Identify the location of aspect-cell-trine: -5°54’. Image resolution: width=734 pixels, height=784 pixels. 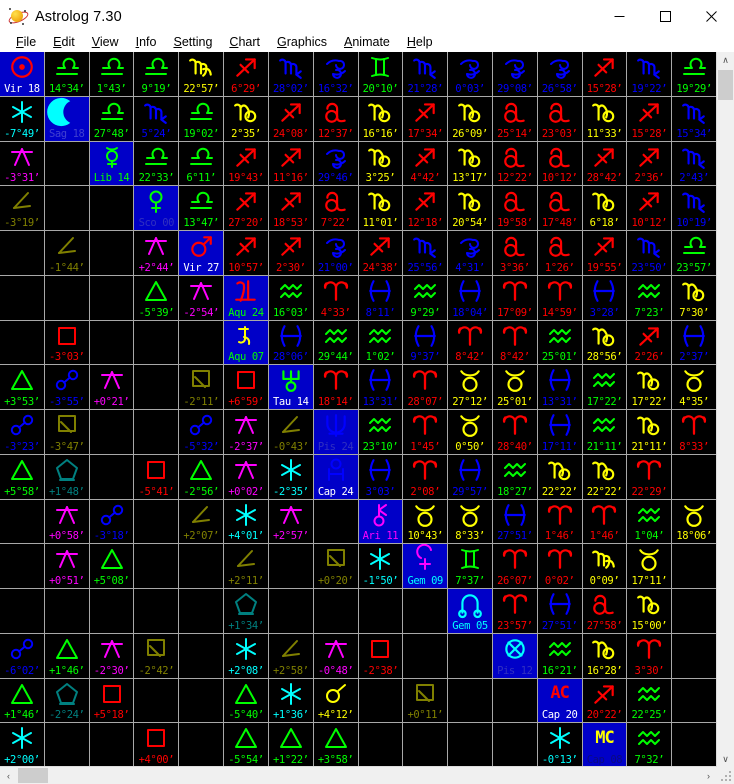
(246, 745).